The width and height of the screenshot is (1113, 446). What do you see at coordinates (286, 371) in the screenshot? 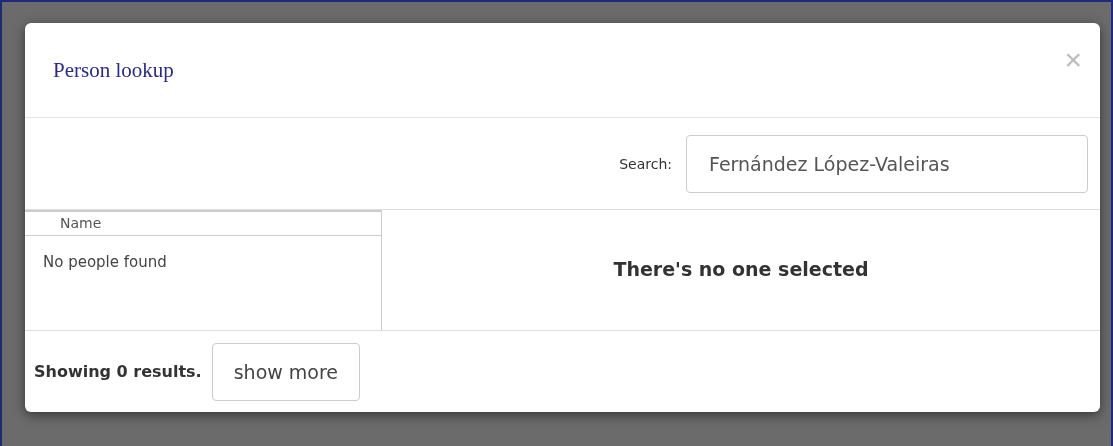
I see `show-more-button: show more` at bounding box center [286, 371].